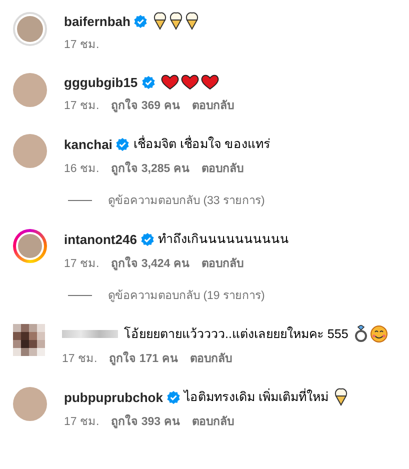 This screenshot has height=469, width=409. I want to click on comment-text: โอ้ยยยตายแว้วววว..แต่งเลยยยใหมคะ 555, so click(236, 334).